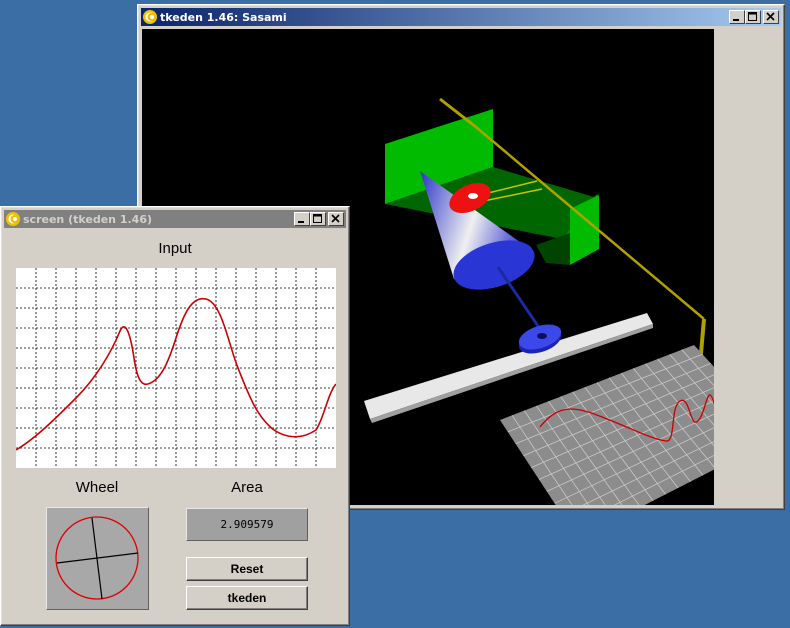  I want to click on green-plate-shadow, so click(553, 249).